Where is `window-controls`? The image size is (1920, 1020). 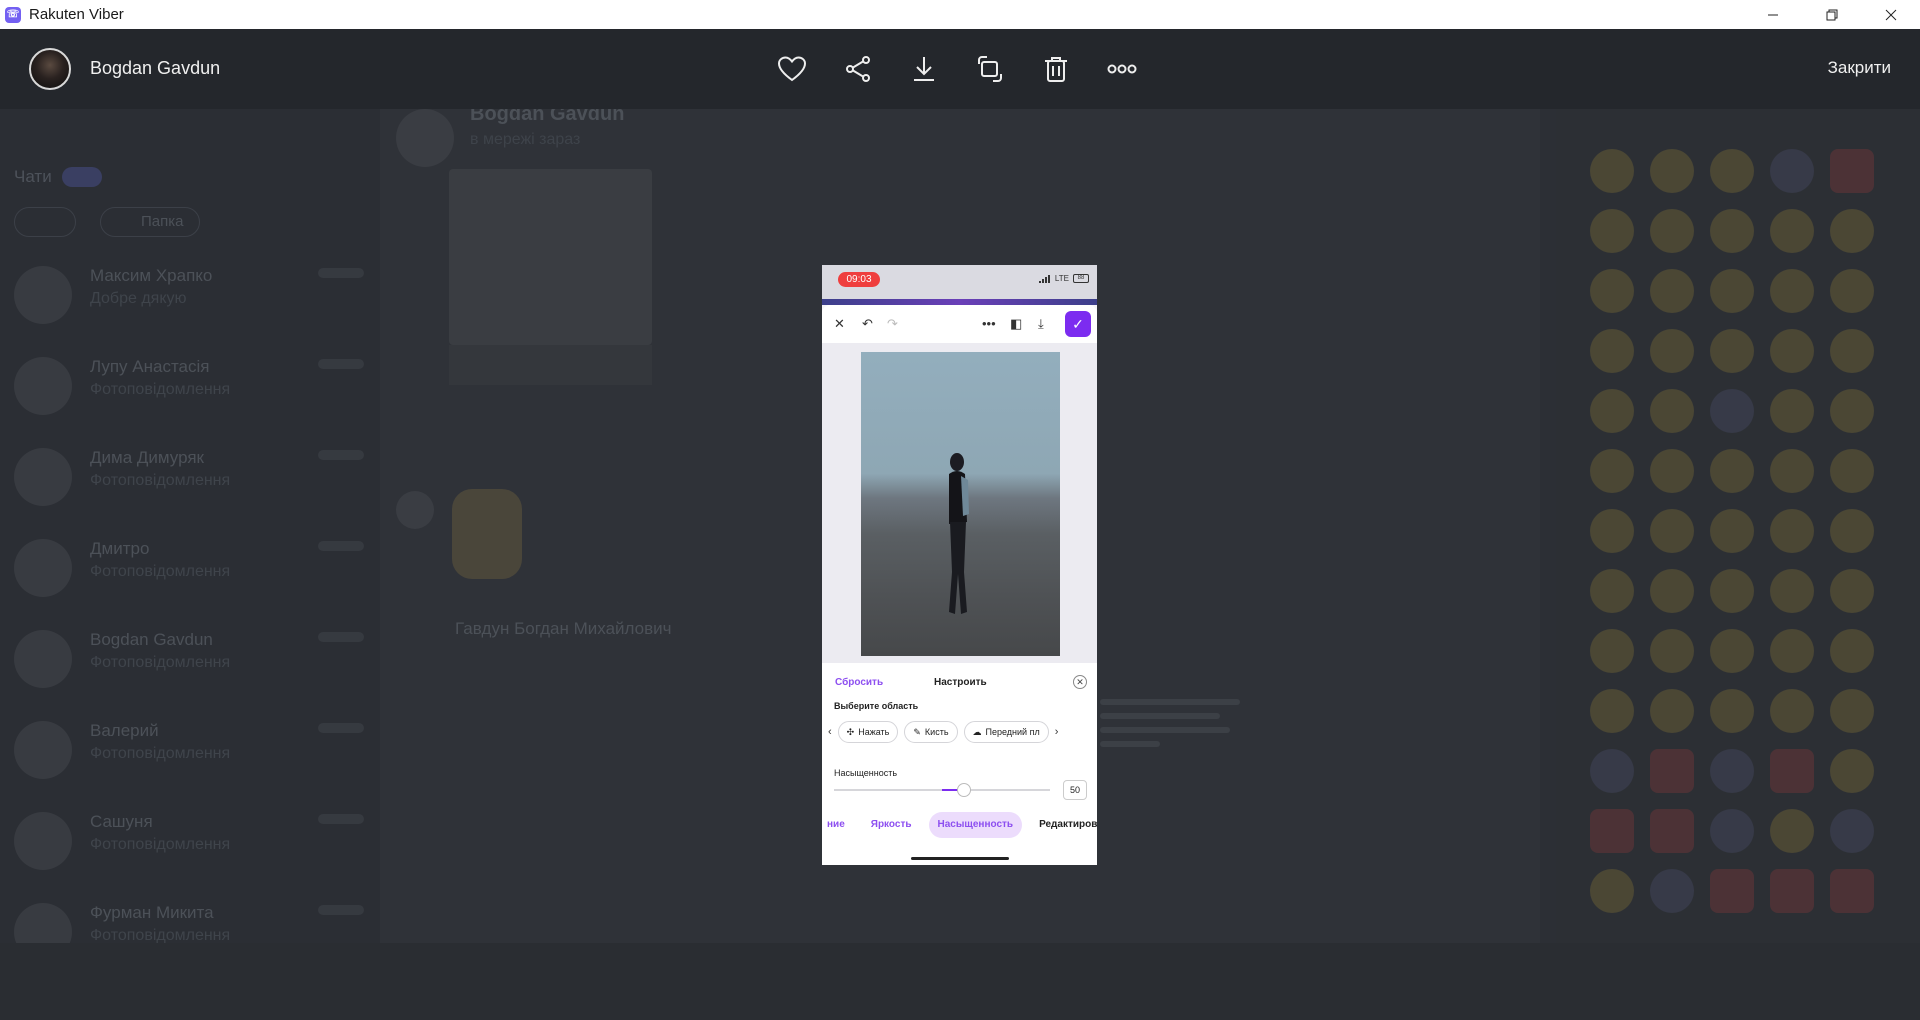 window-controls is located at coordinates (1831, 14).